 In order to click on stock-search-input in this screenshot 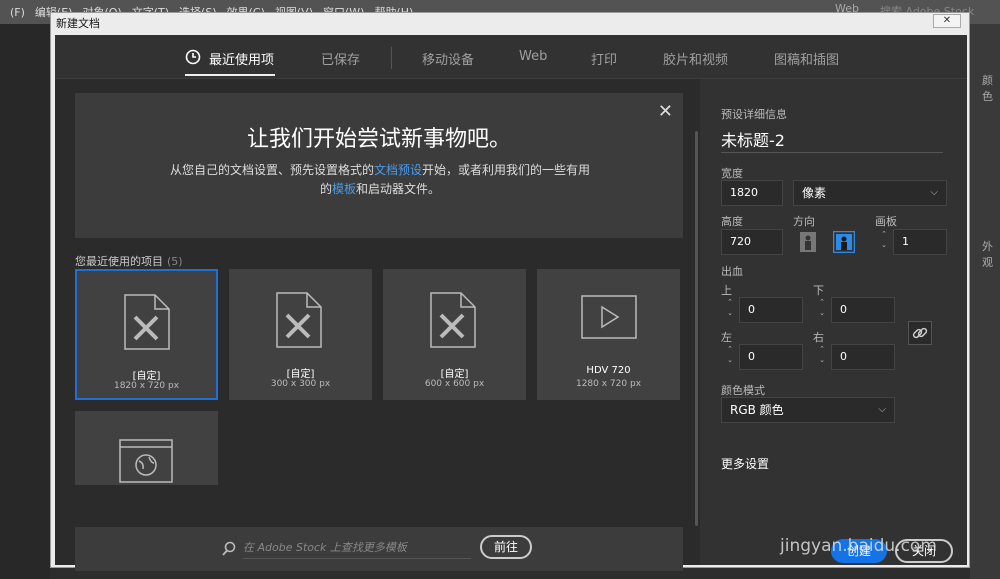, I will do `click(357, 548)`.